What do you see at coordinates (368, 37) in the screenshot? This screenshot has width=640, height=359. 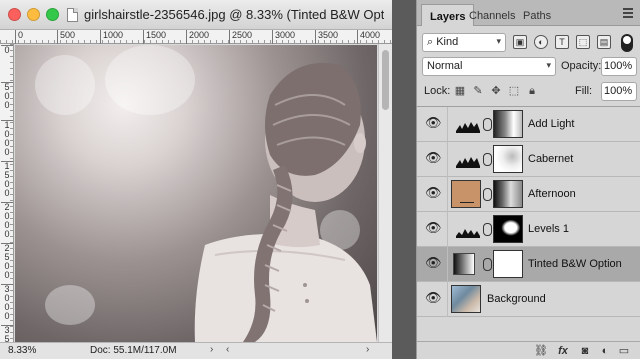 I see `ruler-tick-label: 4000` at bounding box center [368, 37].